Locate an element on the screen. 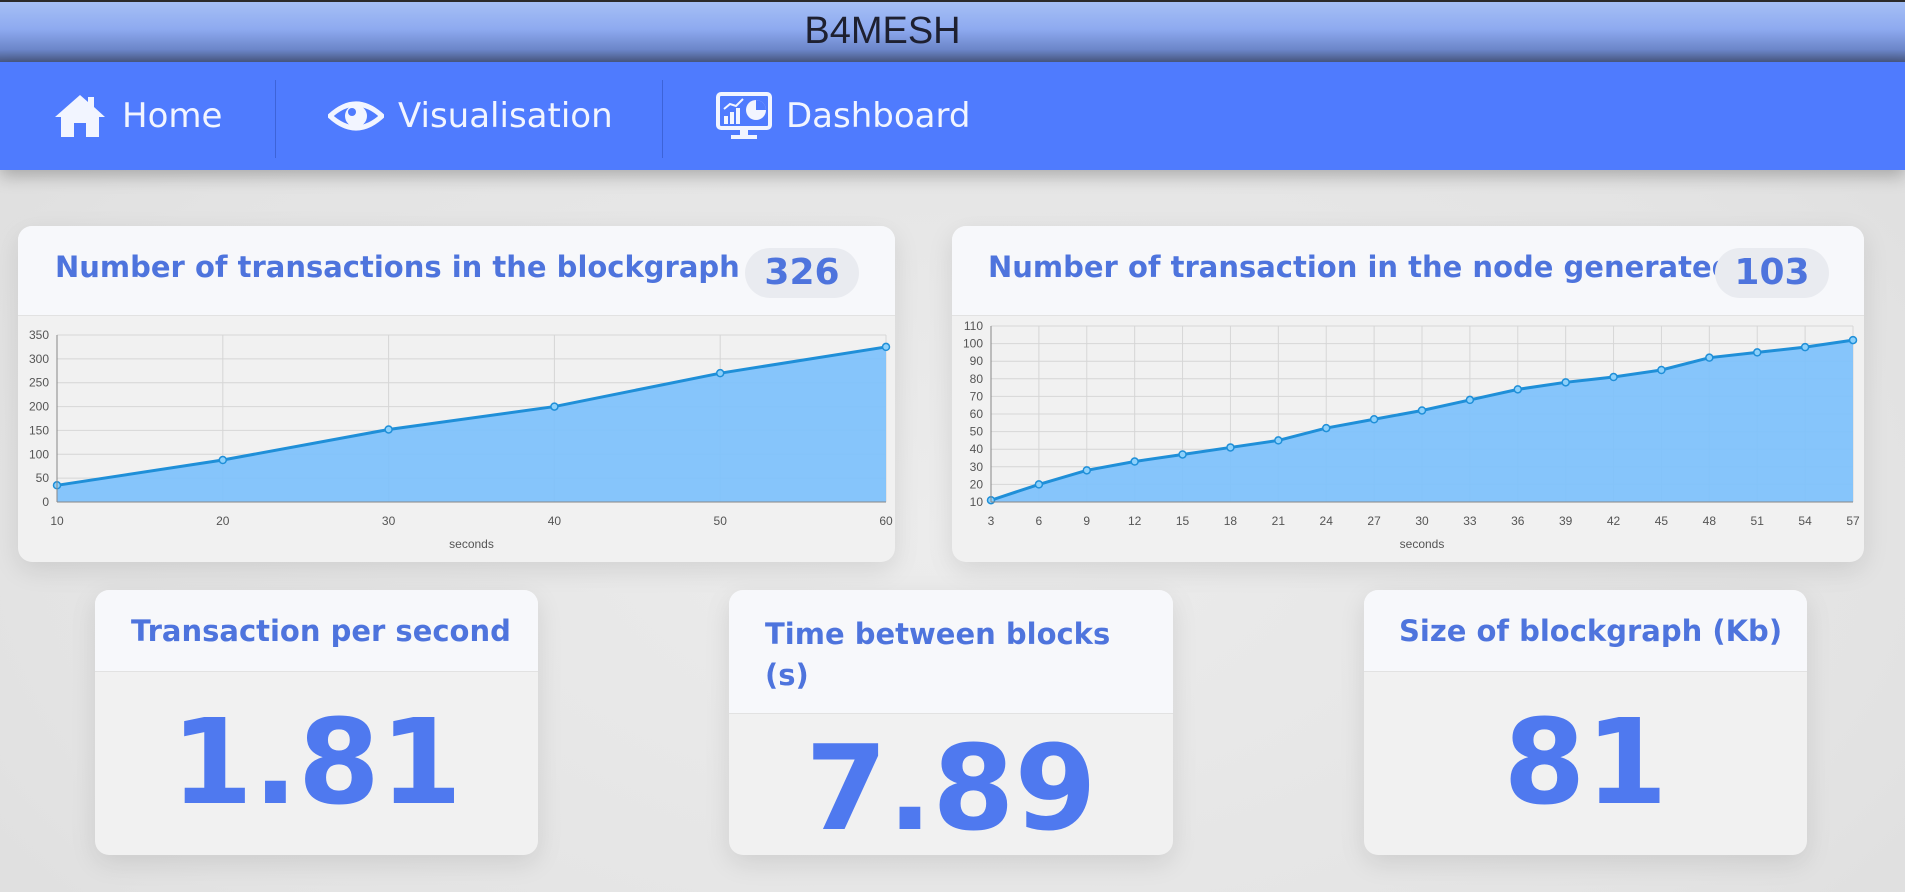 The height and width of the screenshot is (892, 1905). home-icon is located at coordinates (80, 116).